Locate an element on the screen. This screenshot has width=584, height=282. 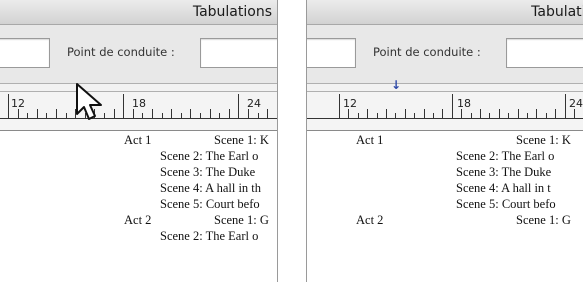
panel-title: Tabulation is located at coordinates (557, 12).